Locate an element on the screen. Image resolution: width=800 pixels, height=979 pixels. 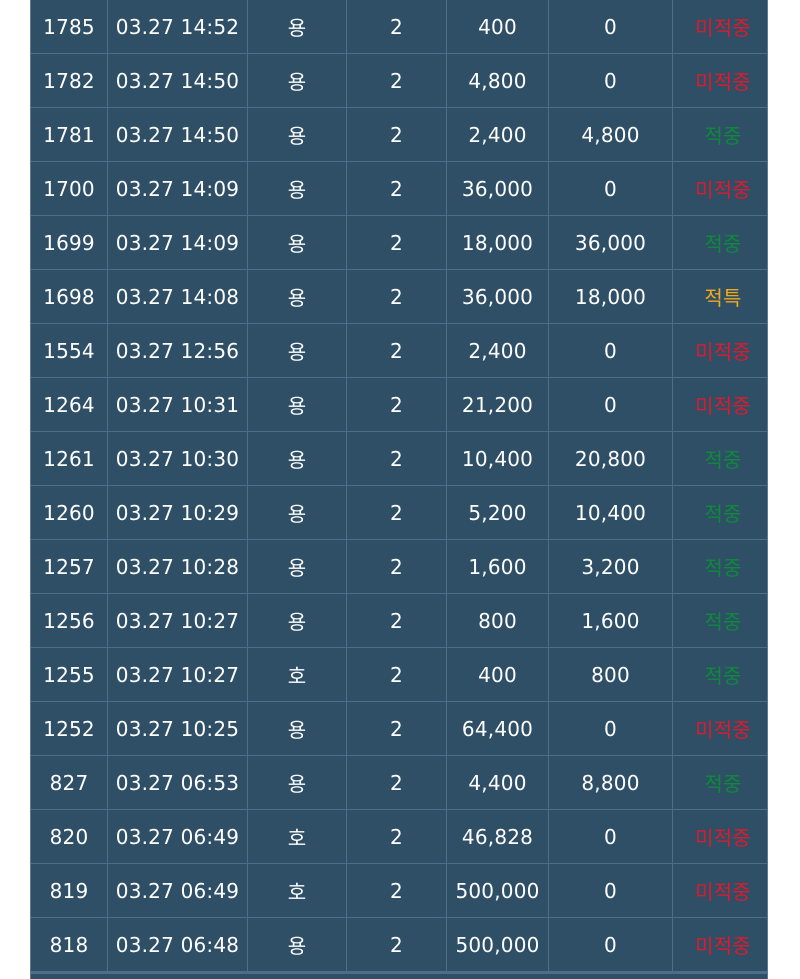
bet-time-cell: 03.27 10:28 is located at coordinates (177, 566).